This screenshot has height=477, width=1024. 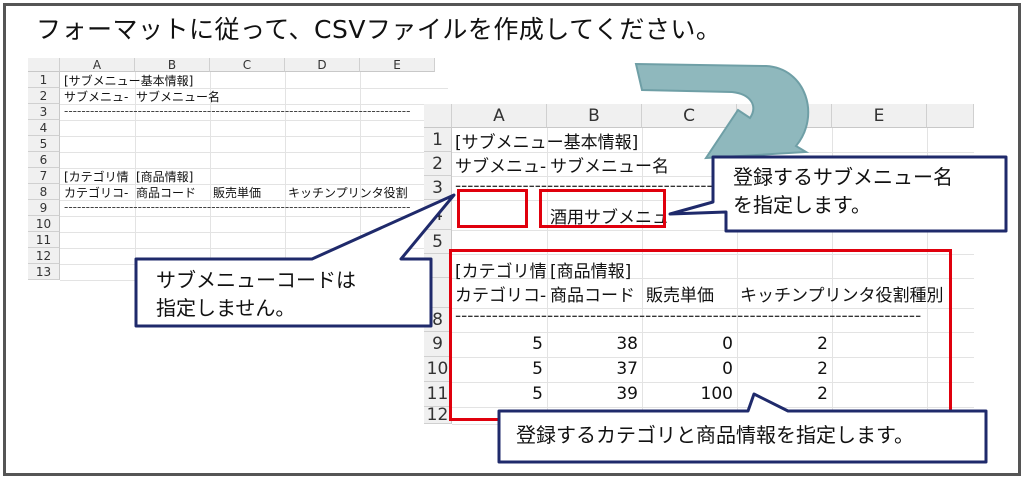 I want to click on callout-category-products-text: 登録するカテゴリと商品情報を指定します。, so click(x=715, y=435).